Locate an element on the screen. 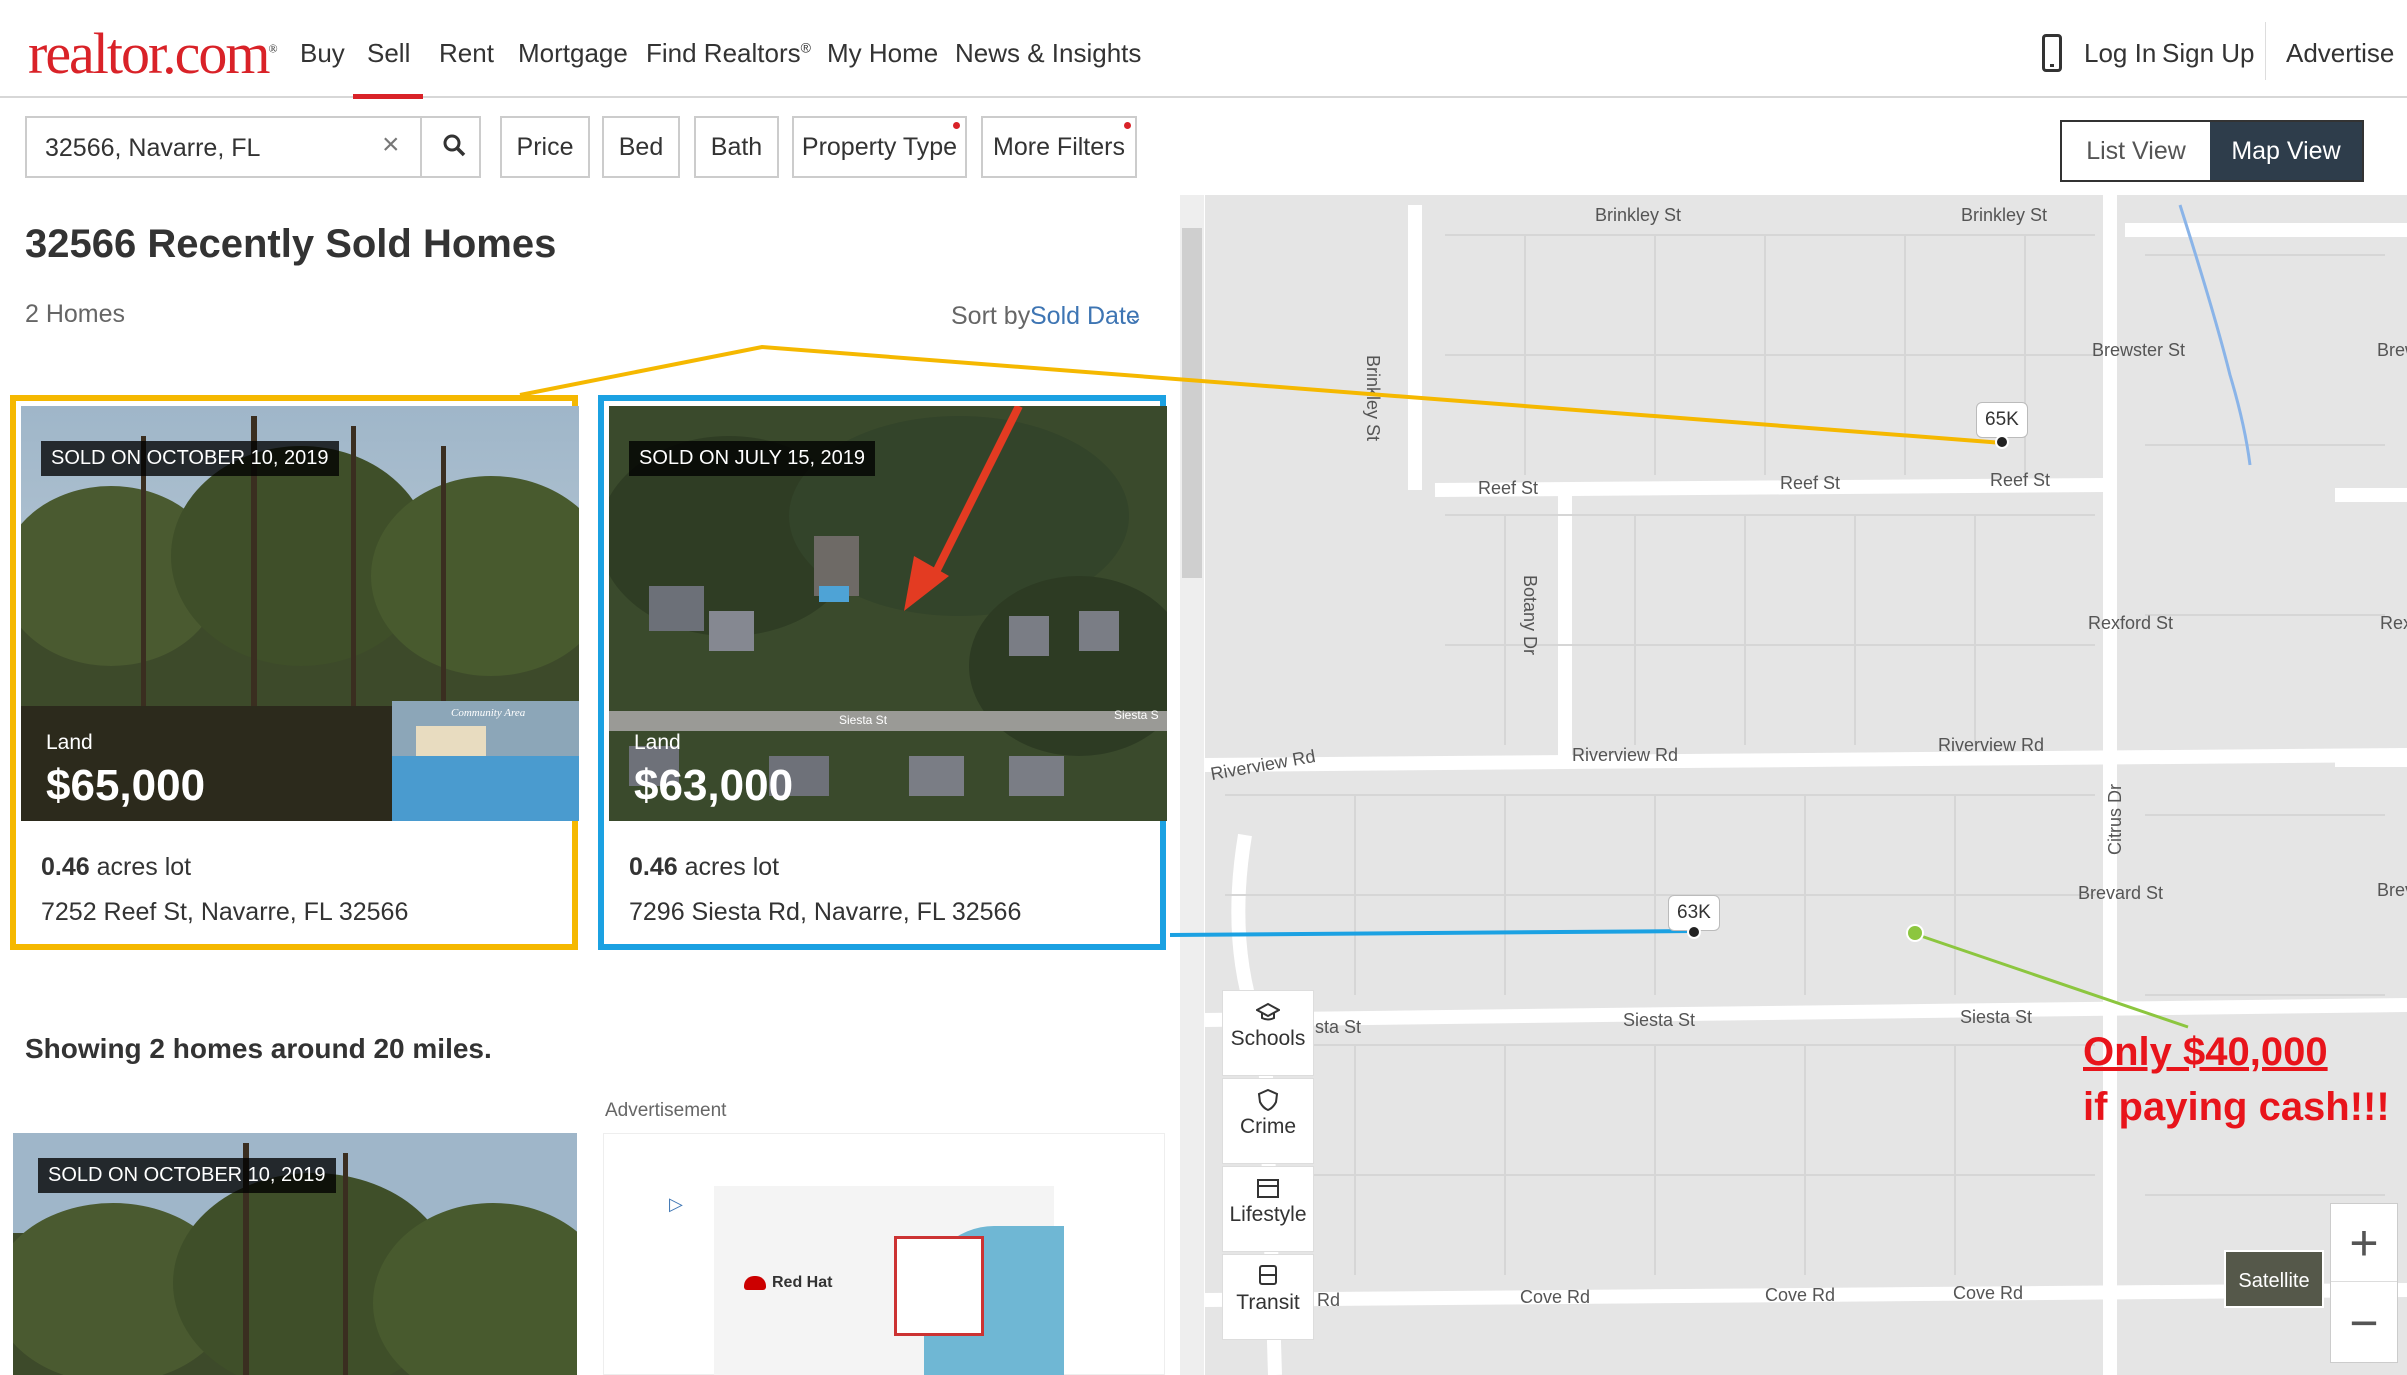  showing-summary: Showing 2 homes around 20 miles. is located at coordinates (258, 1048).